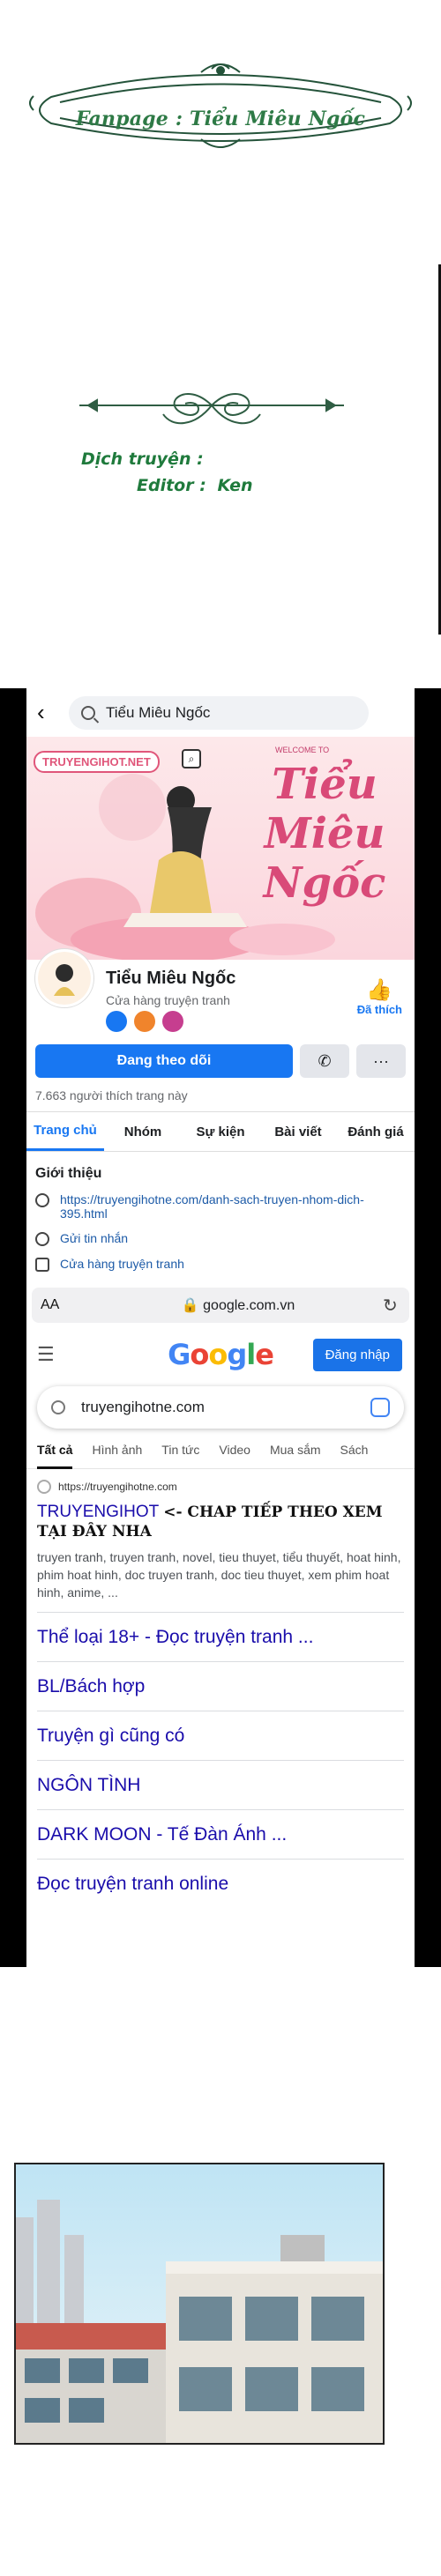 Image resolution: width=441 pixels, height=2576 pixels. I want to click on messenger-button: ✆, so click(324, 1061).